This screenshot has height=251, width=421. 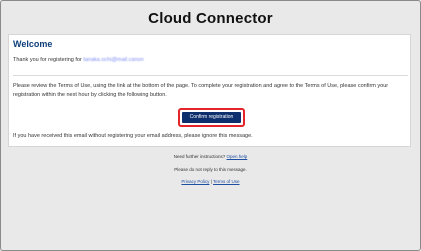 What do you see at coordinates (195, 181) in the screenshot?
I see `privacy-policy-link: Privacy Policy` at bounding box center [195, 181].